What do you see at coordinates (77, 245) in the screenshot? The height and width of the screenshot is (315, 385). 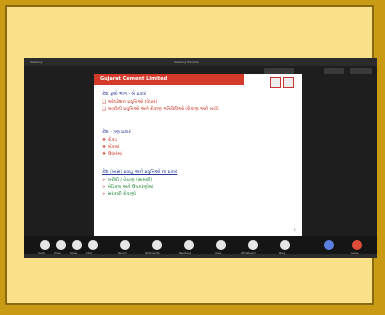 I see `share-button` at bounding box center [77, 245].